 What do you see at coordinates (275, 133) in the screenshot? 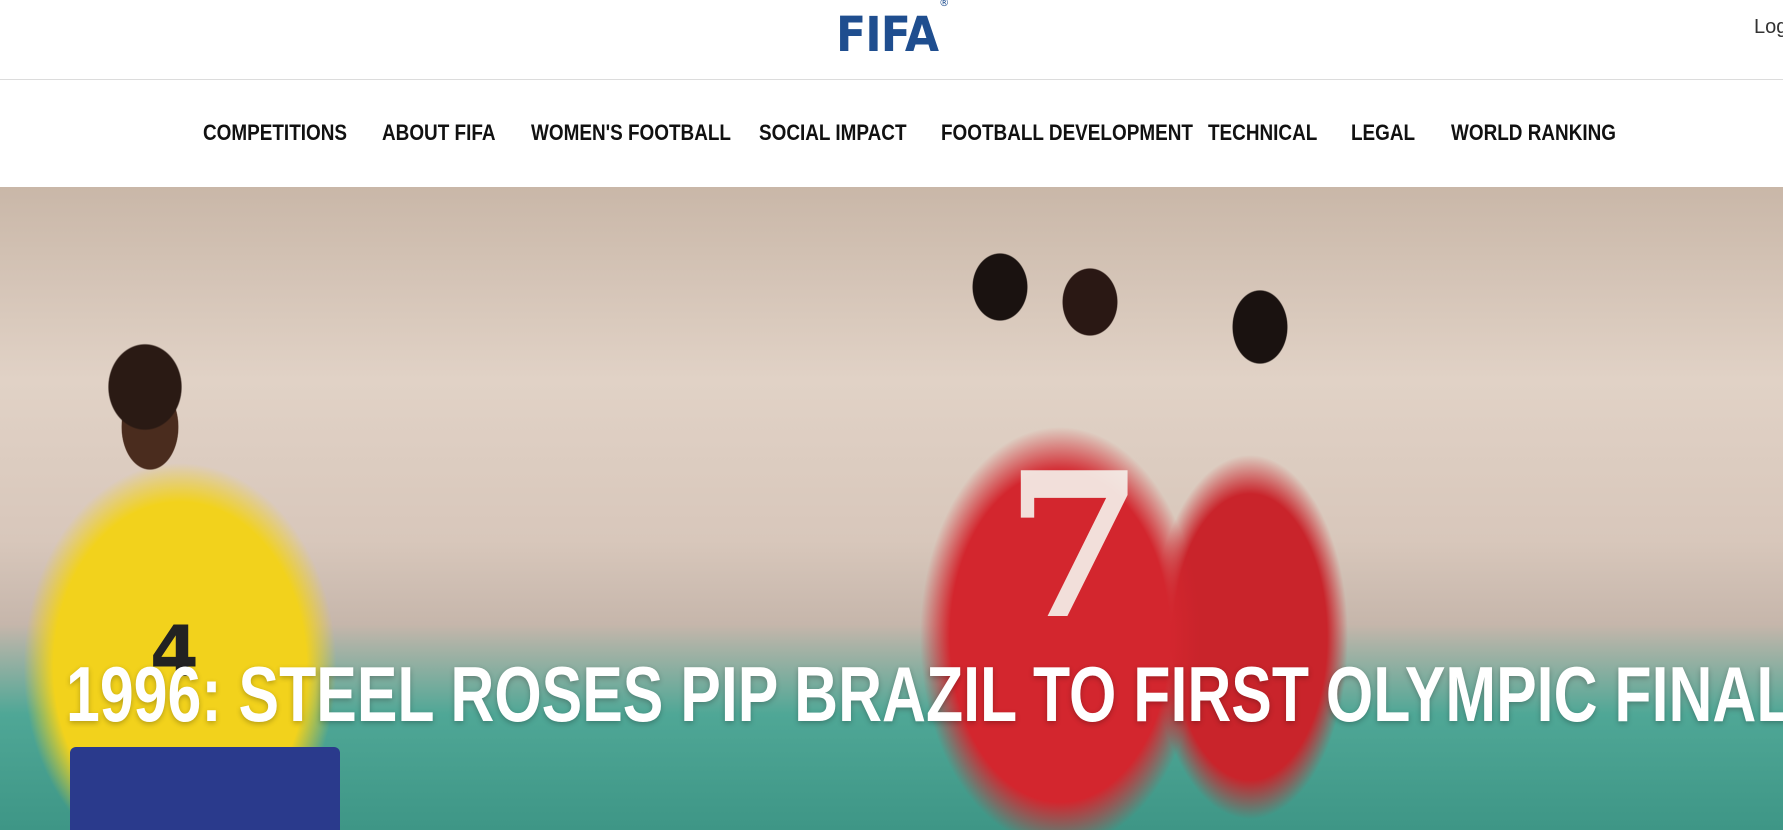
I see `nav-item-competitions: COMPETITIONS` at bounding box center [275, 133].